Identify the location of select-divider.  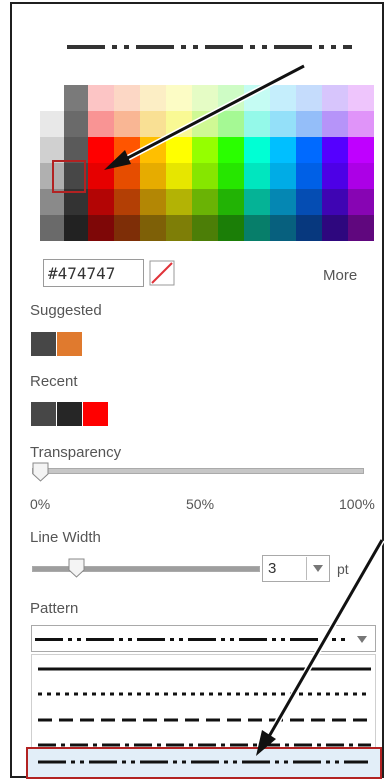
(306, 568).